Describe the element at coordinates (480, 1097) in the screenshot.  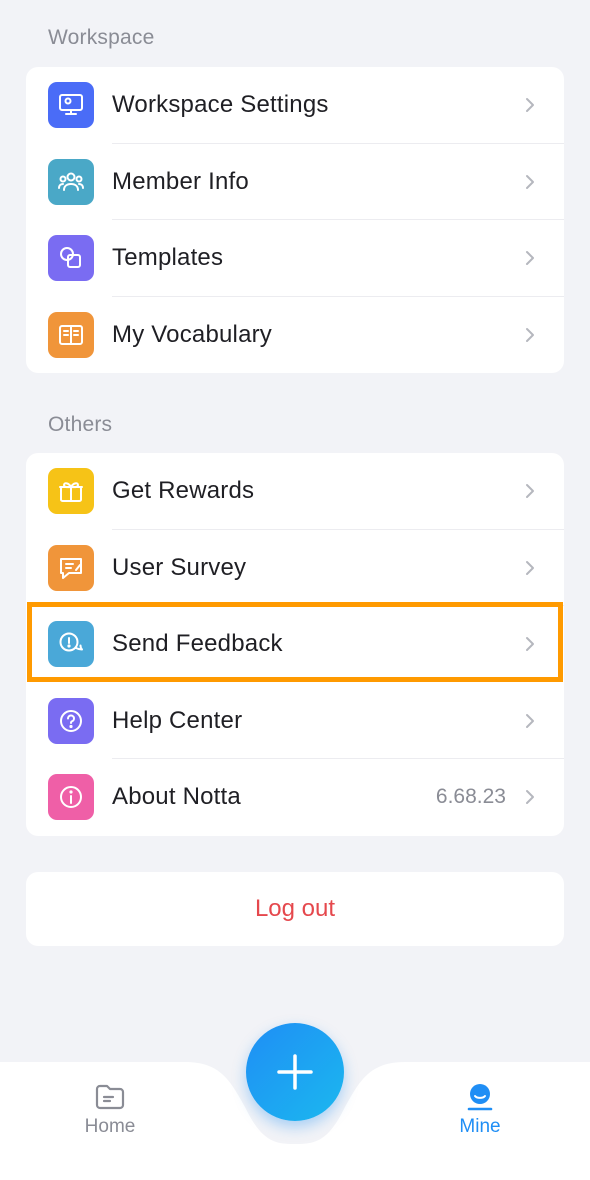
I see `user-icon` at that location.